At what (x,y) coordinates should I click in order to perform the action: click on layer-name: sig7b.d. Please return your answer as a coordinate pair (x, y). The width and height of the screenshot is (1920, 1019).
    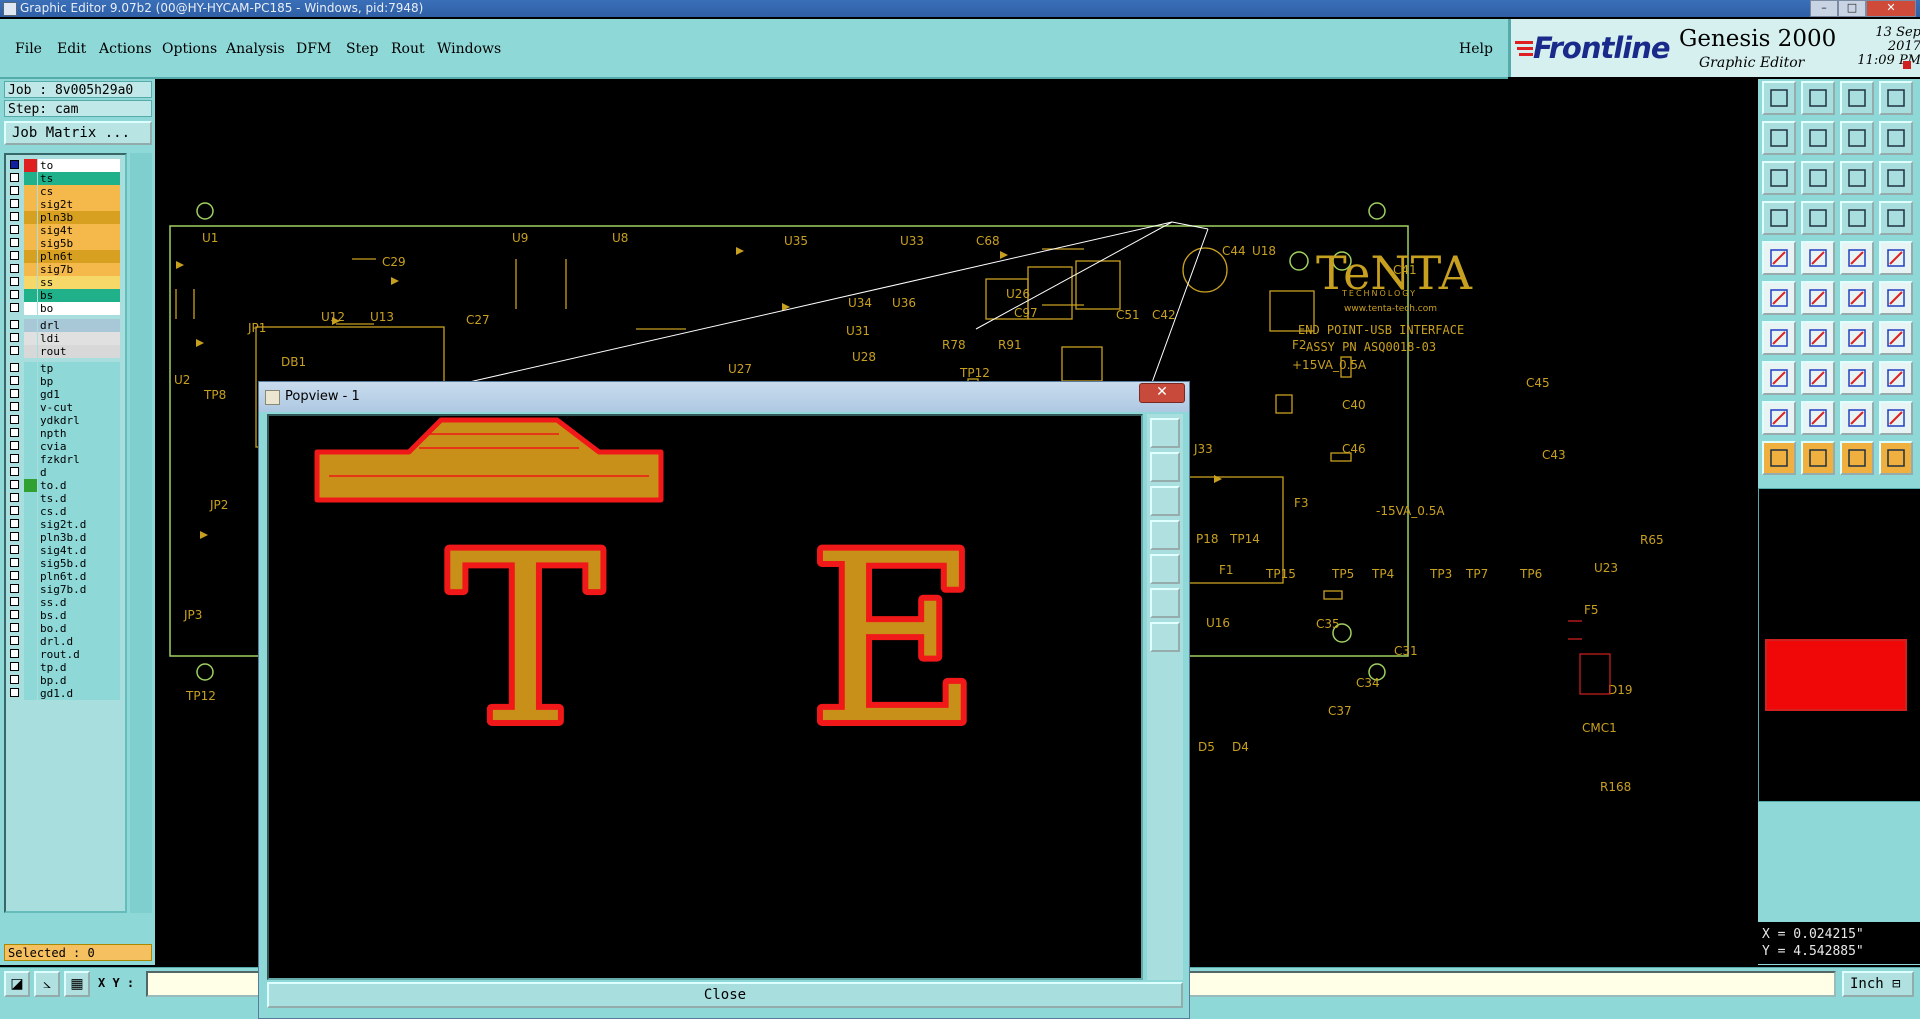
    Looking at the image, I should click on (79, 589).